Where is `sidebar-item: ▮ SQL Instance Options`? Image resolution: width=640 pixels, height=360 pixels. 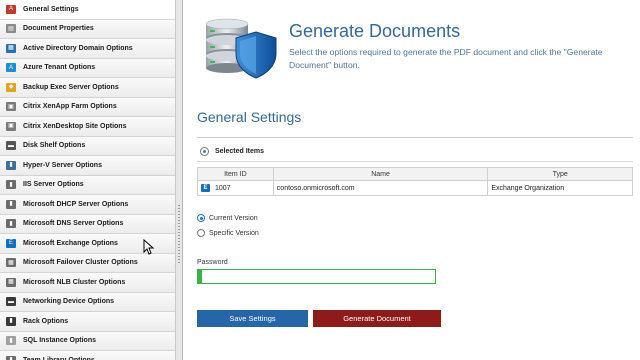
sidebar-item: ▮ SQL Instance Options is located at coordinates (87, 341).